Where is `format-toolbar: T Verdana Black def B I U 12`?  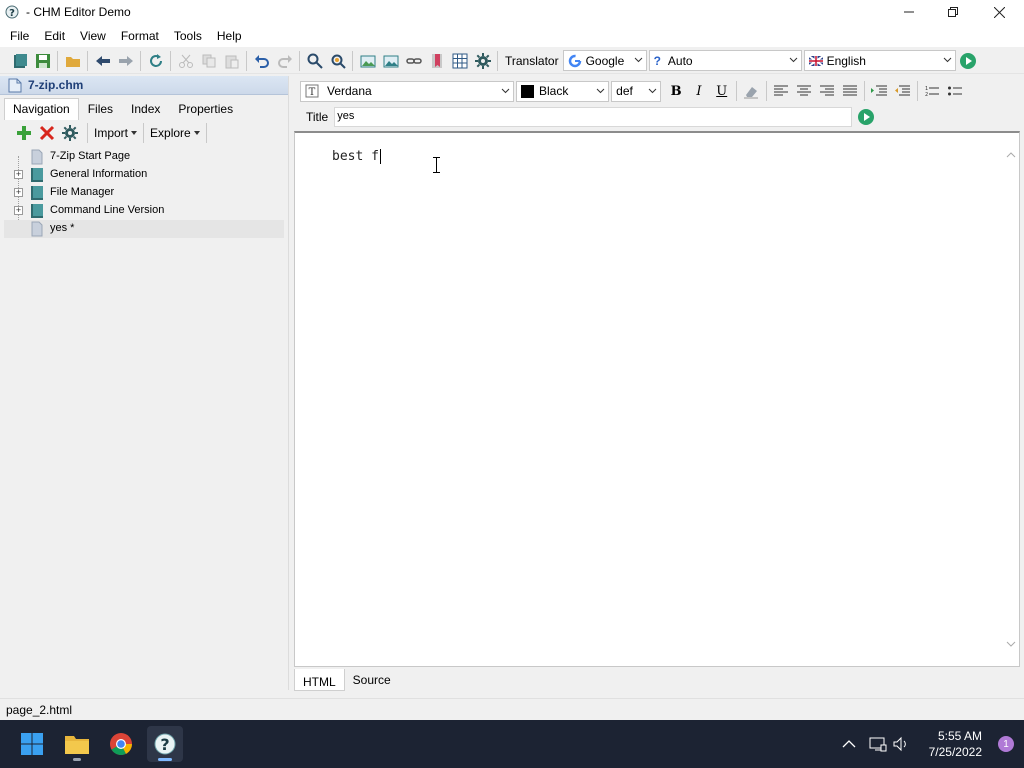 format-toolbar: T Verdana Black def B I U 12 is located at coordinates (631, 91).